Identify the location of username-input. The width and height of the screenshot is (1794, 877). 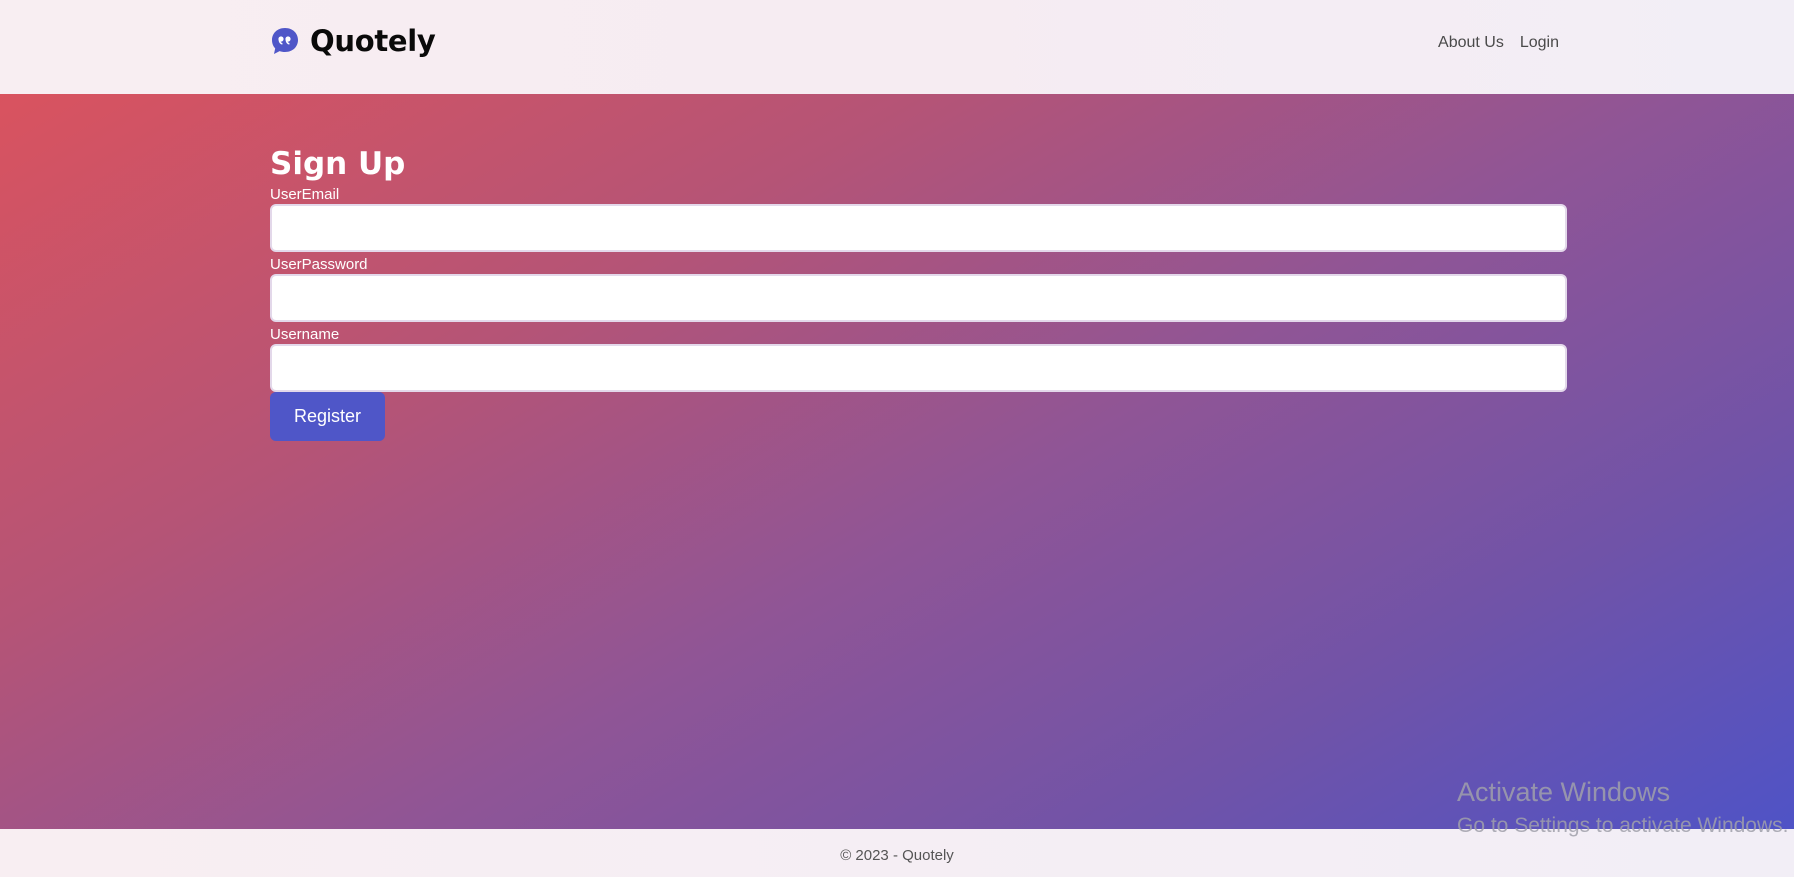
(918, 368).